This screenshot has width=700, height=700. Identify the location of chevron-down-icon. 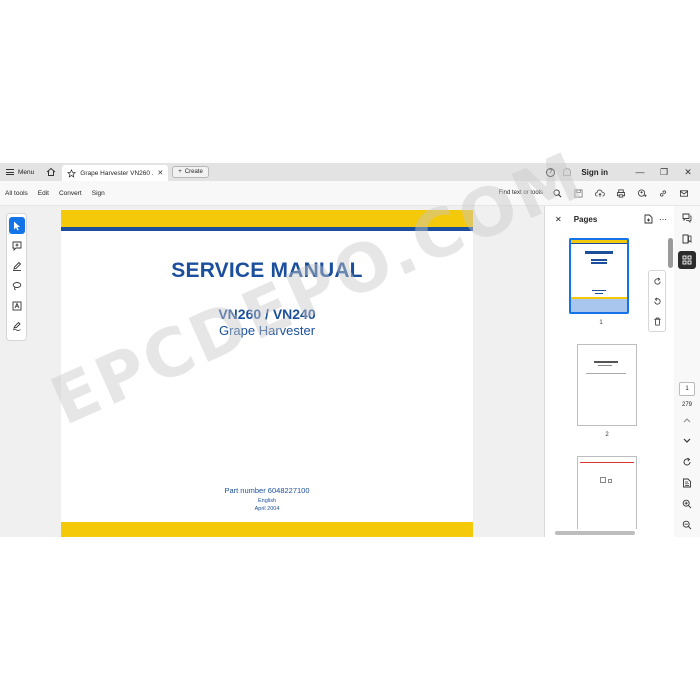
(687, 440).